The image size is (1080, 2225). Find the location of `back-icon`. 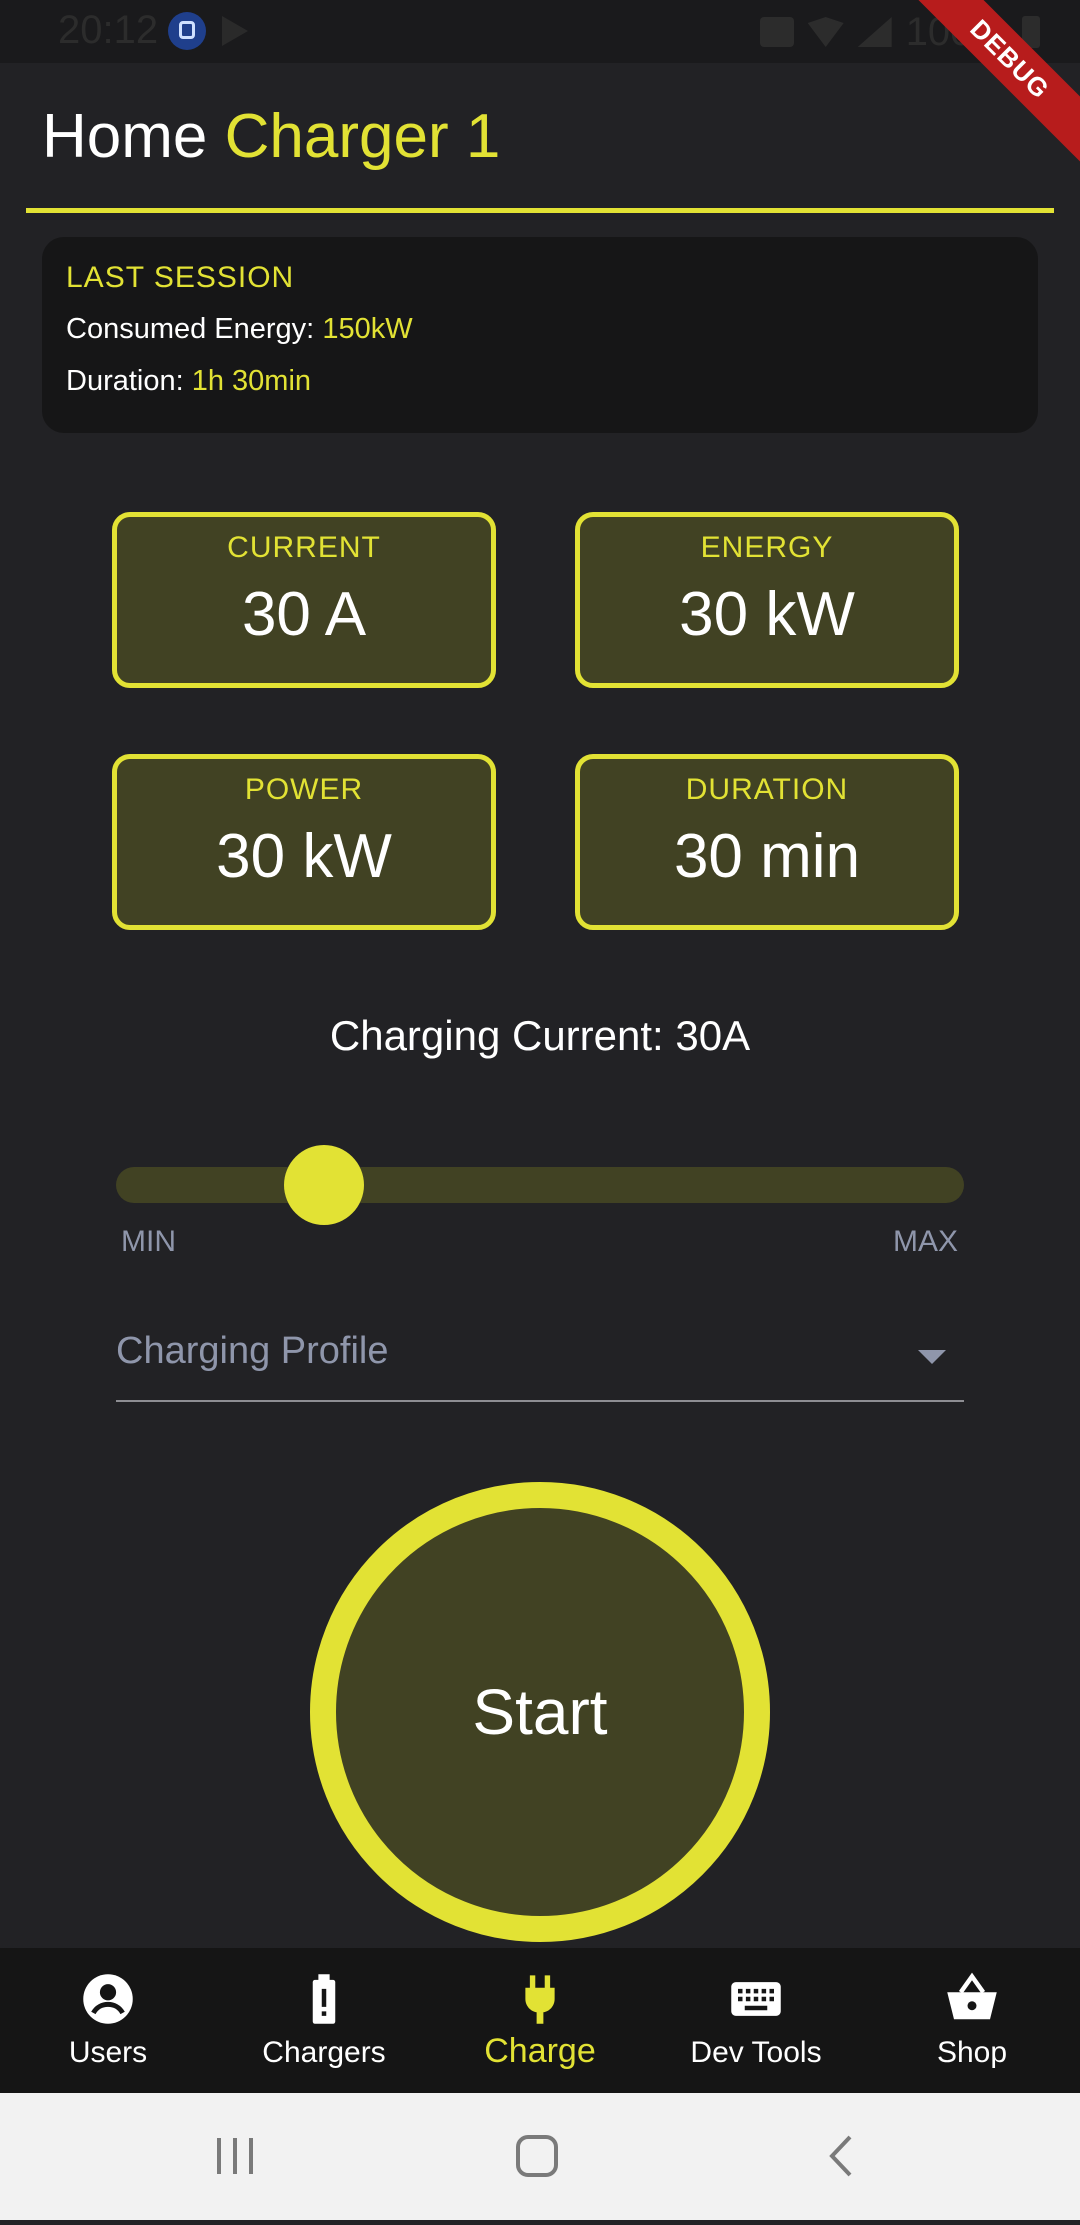

back-icon is located at coordinates (840, 2156).